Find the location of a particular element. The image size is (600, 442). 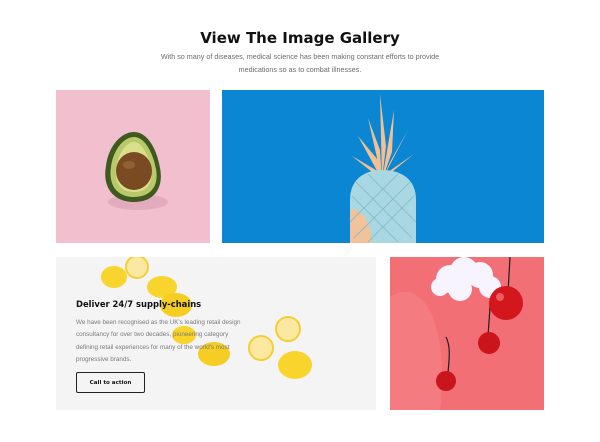

avocado-photo is located at coordinates (133, 166).